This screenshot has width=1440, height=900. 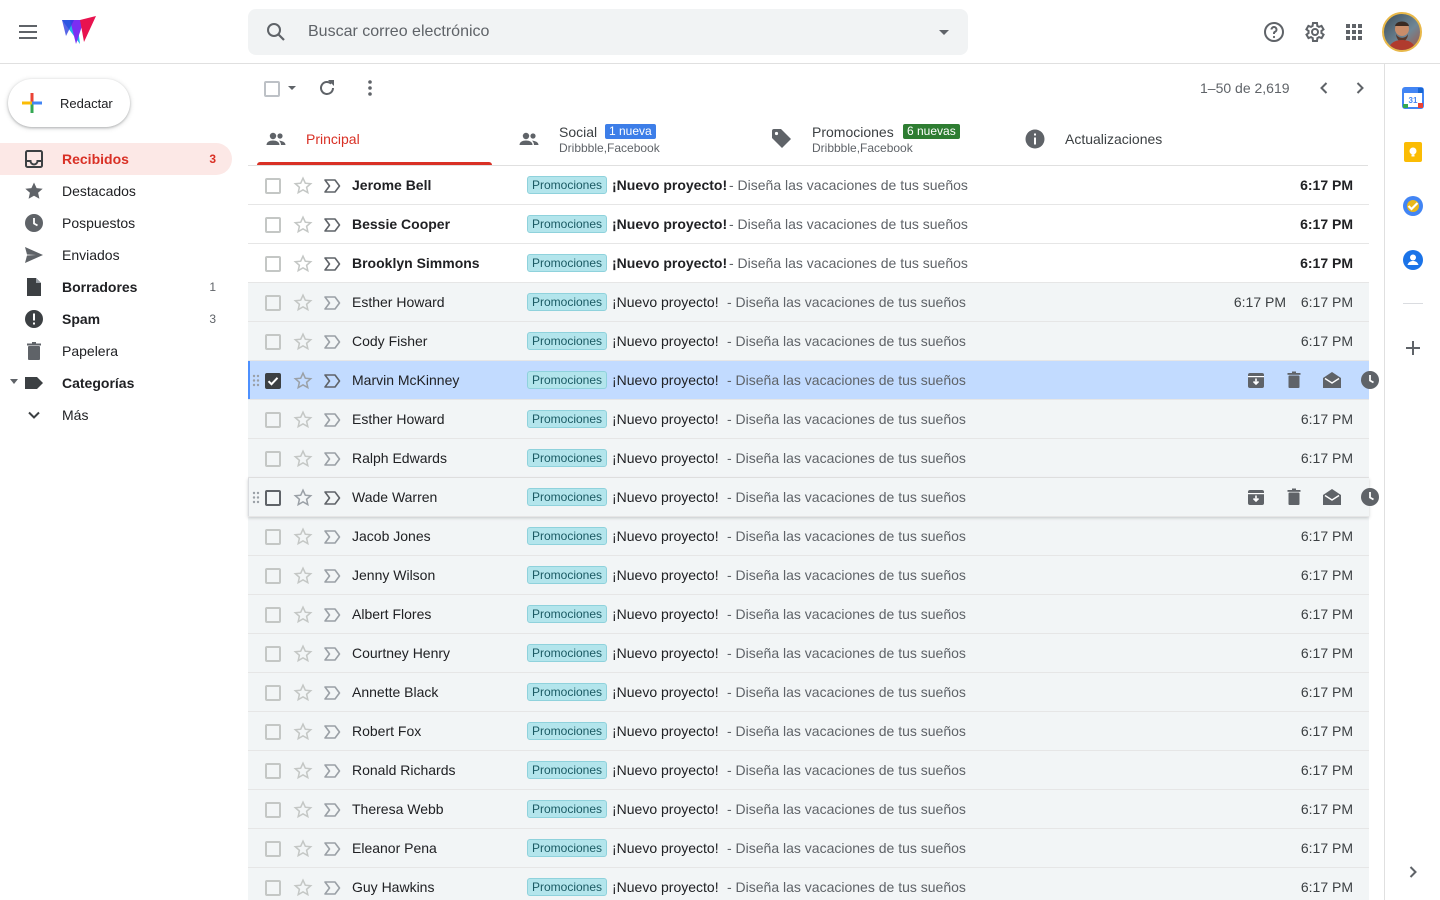 I want to click on compose-button: Redactar, so click(x=69, y=103).